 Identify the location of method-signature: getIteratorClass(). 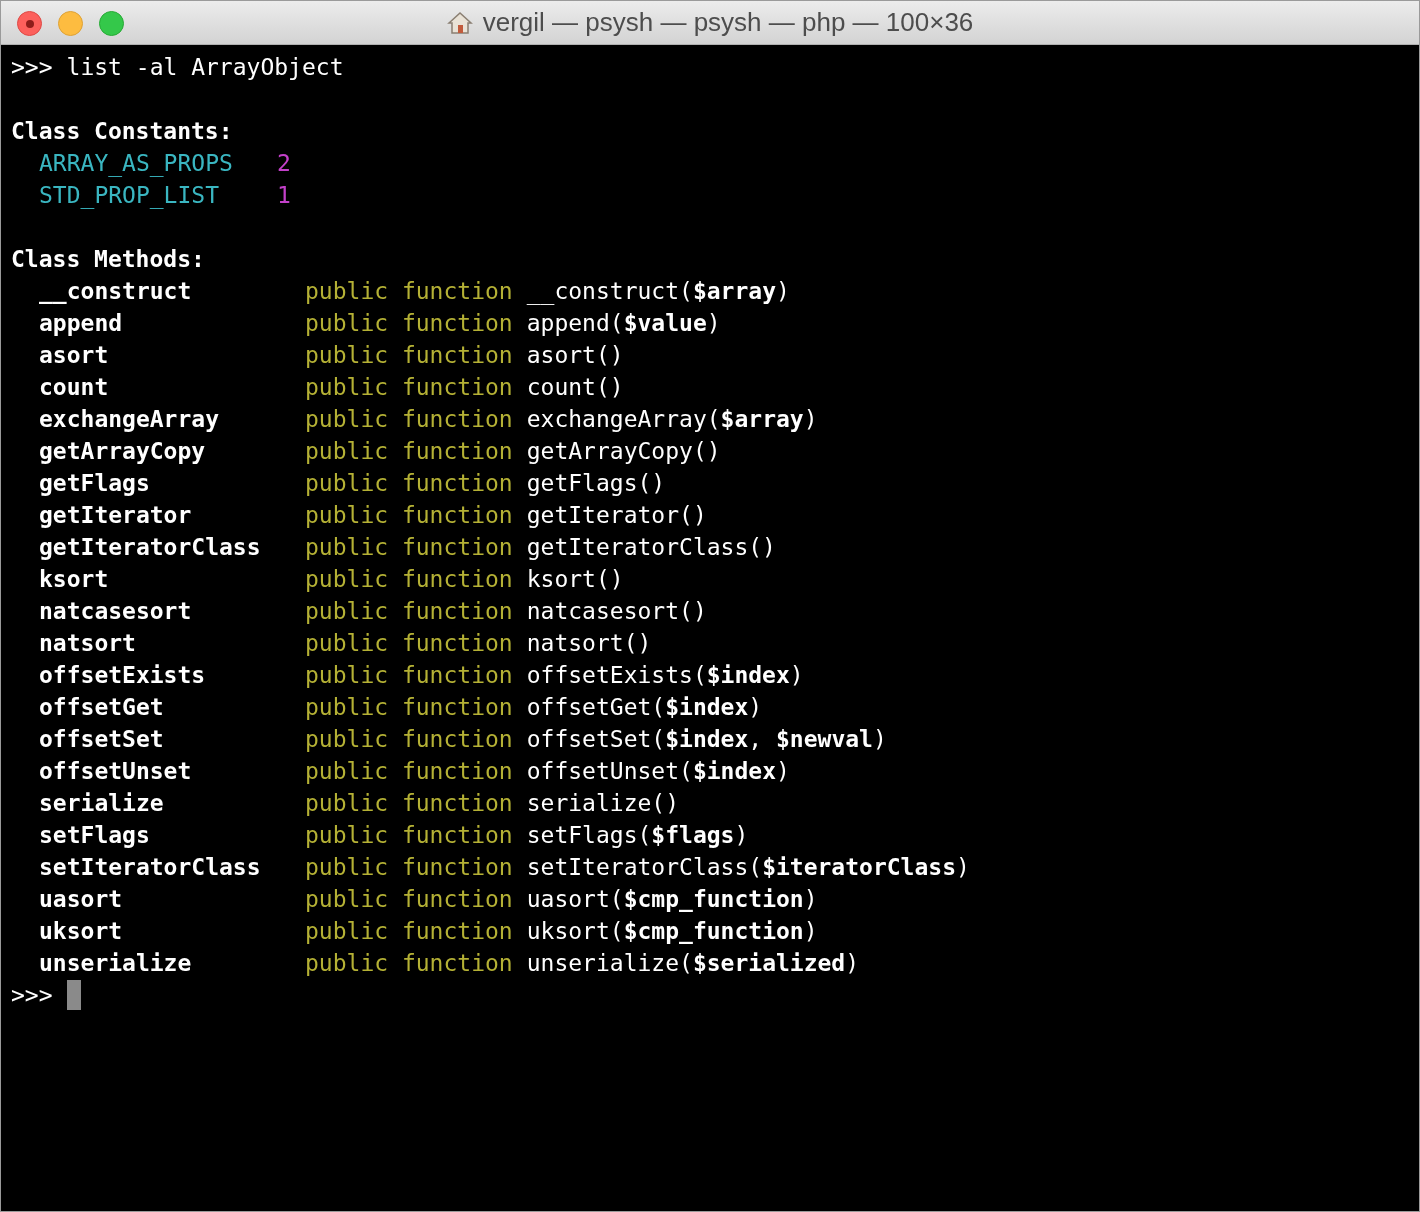
(651, 547).